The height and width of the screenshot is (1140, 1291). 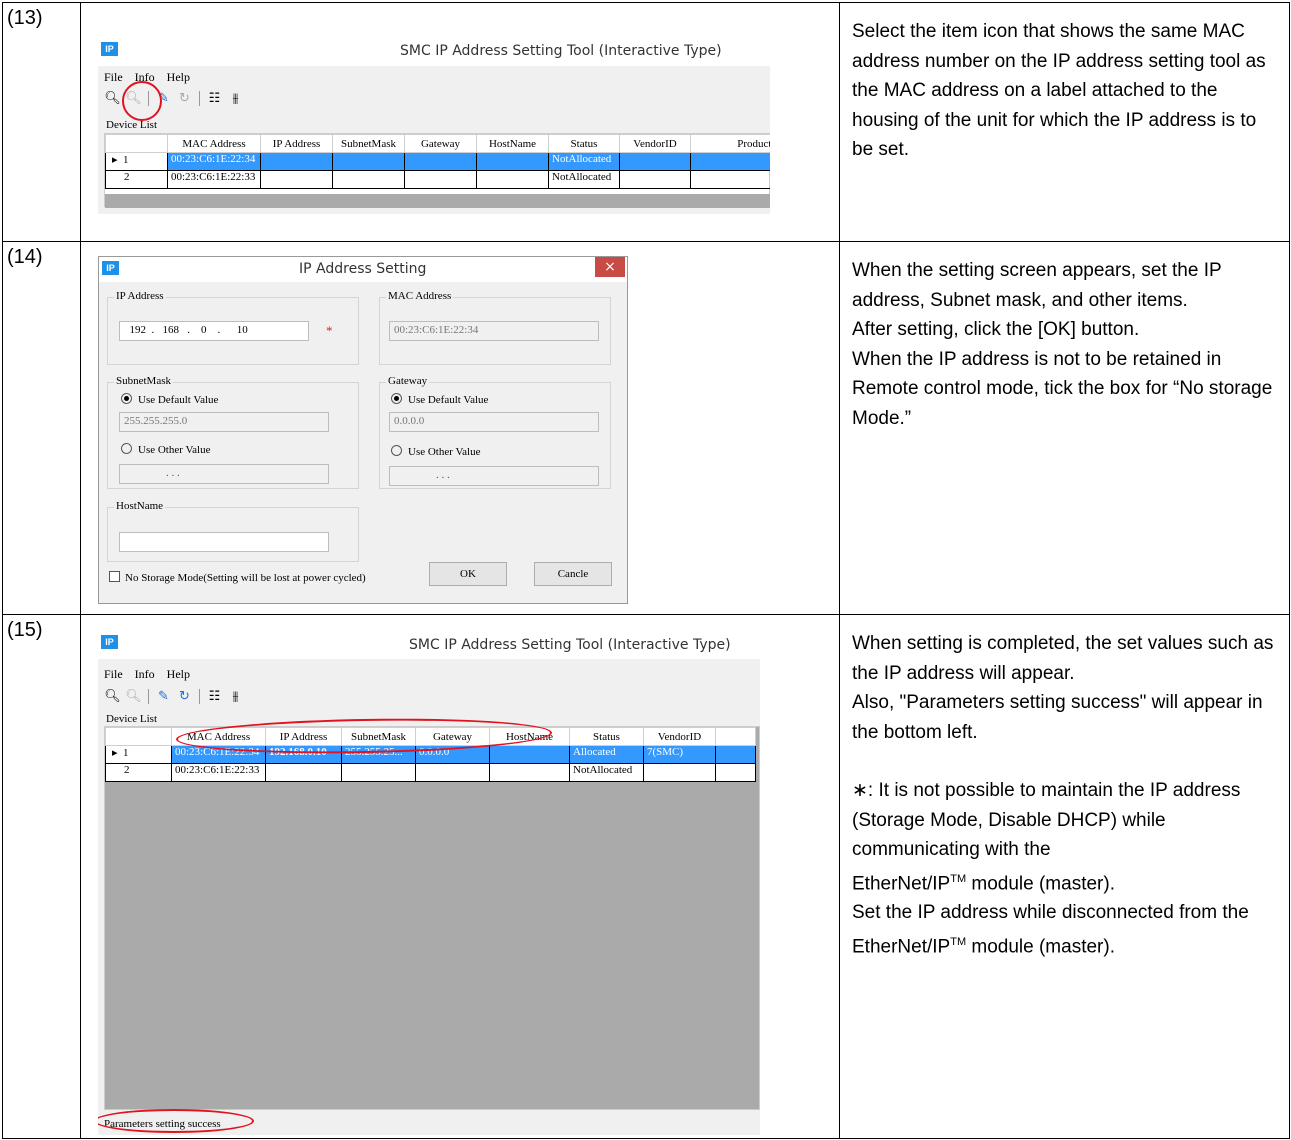 I want to click on status-cell: NotAllocated, so click(x=584, y=179).